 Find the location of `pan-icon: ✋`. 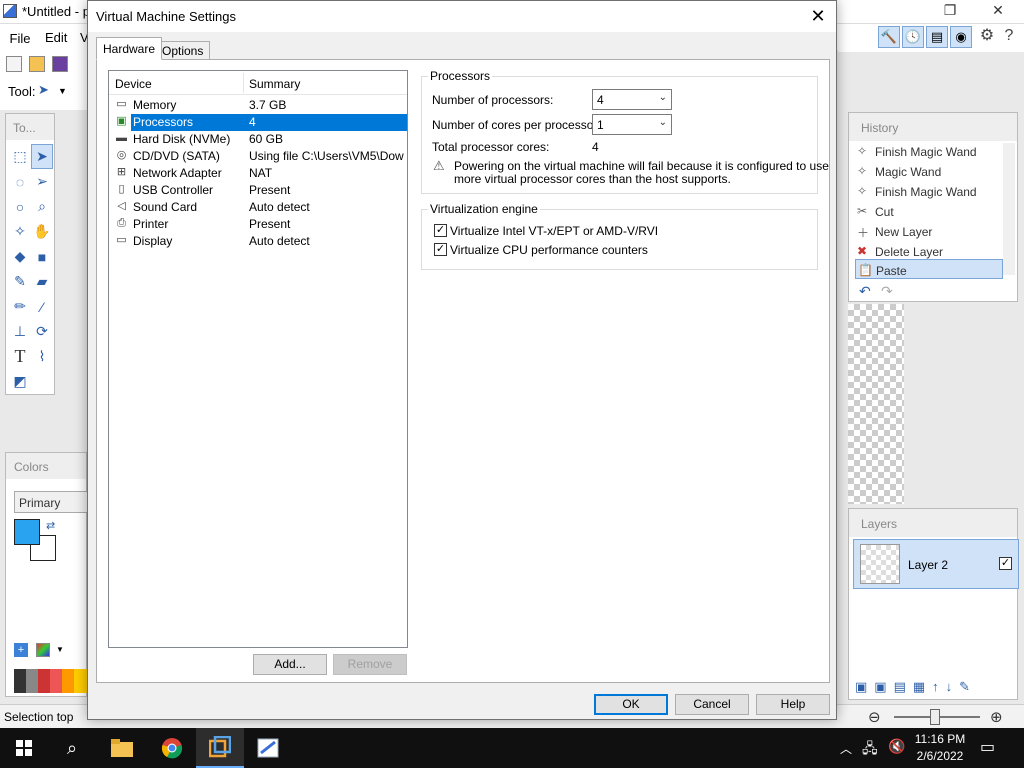

pan-icon: ✋ is located at coordinates (42, 231).